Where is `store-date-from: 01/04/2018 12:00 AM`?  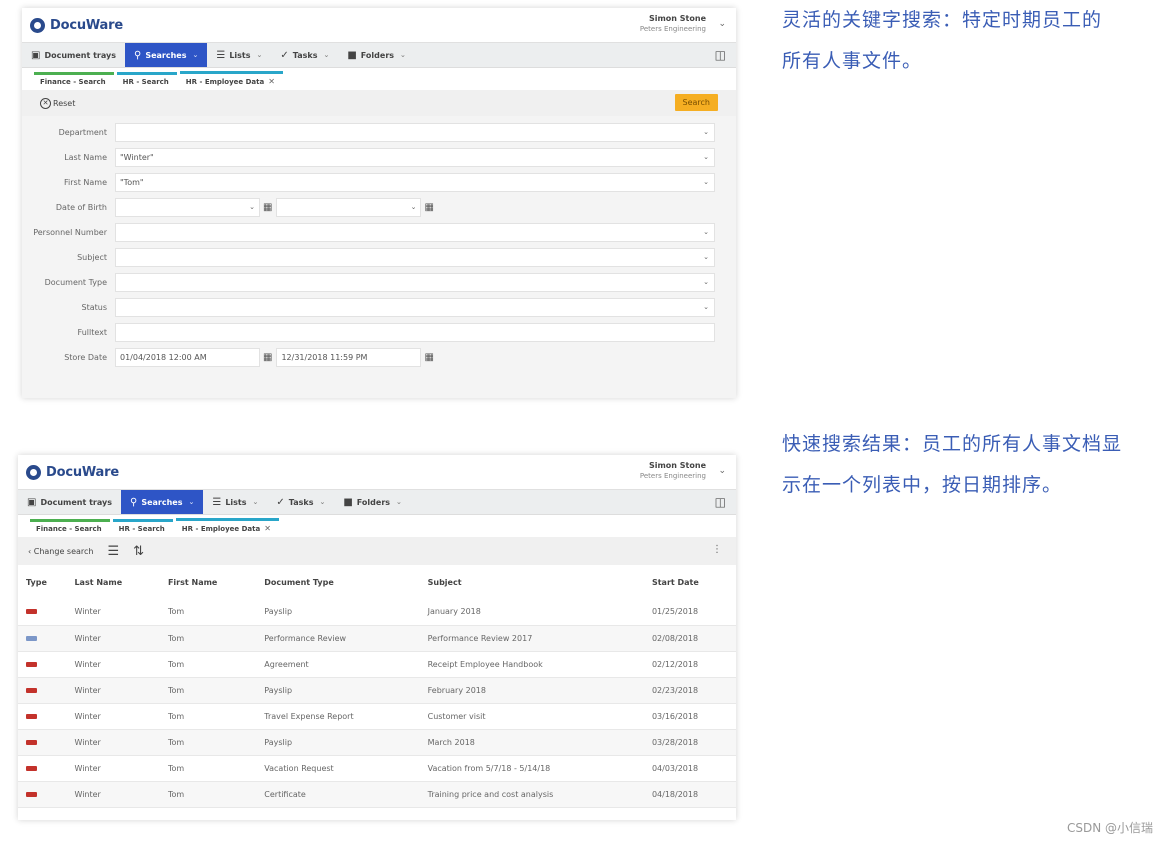
store-date-from: 01/04/2018 12:00 AM is located at coordinates (187, 357).